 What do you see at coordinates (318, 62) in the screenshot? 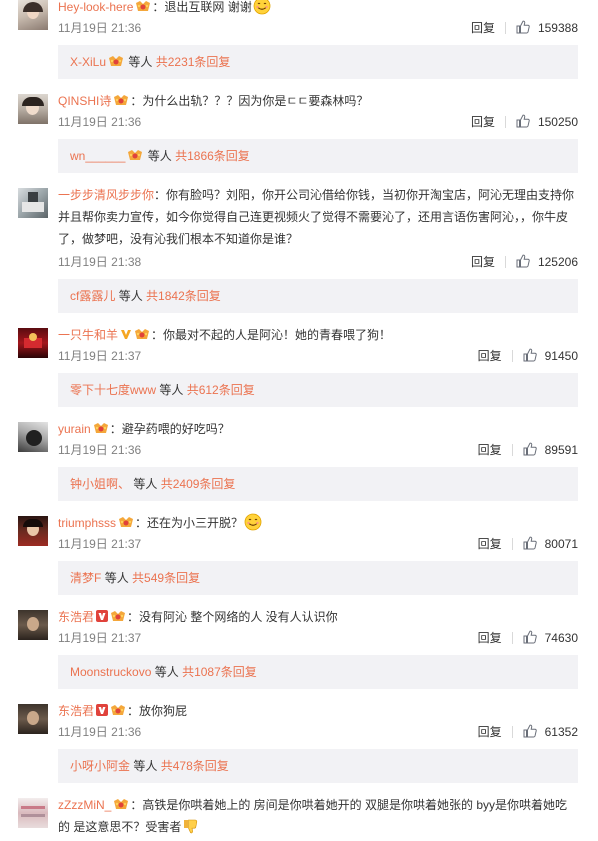
I see `reply-summary: X-XiLu 等人 共2231条回复` at bounding box center [318, 62].